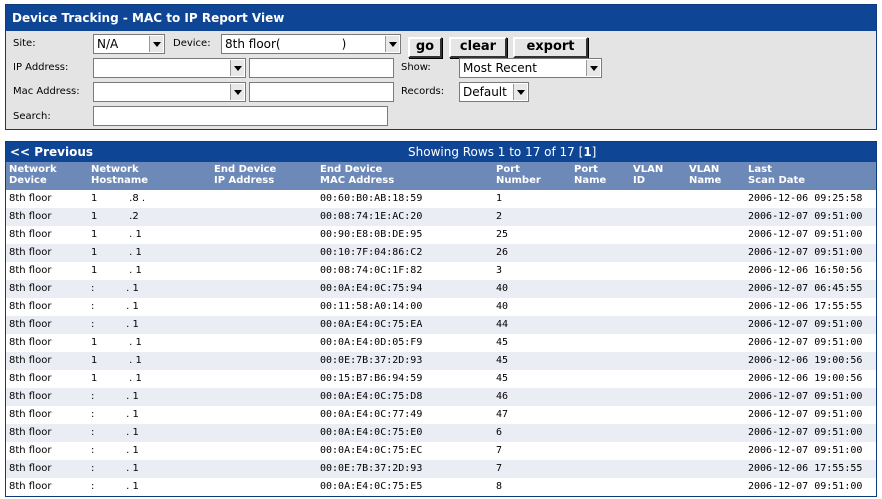 This screenshot has height=499, width=882. What do you see at coordinates (530, 68) in the screenshot?
I see `show-select: Most Recent` at bounding box center [530, 68].